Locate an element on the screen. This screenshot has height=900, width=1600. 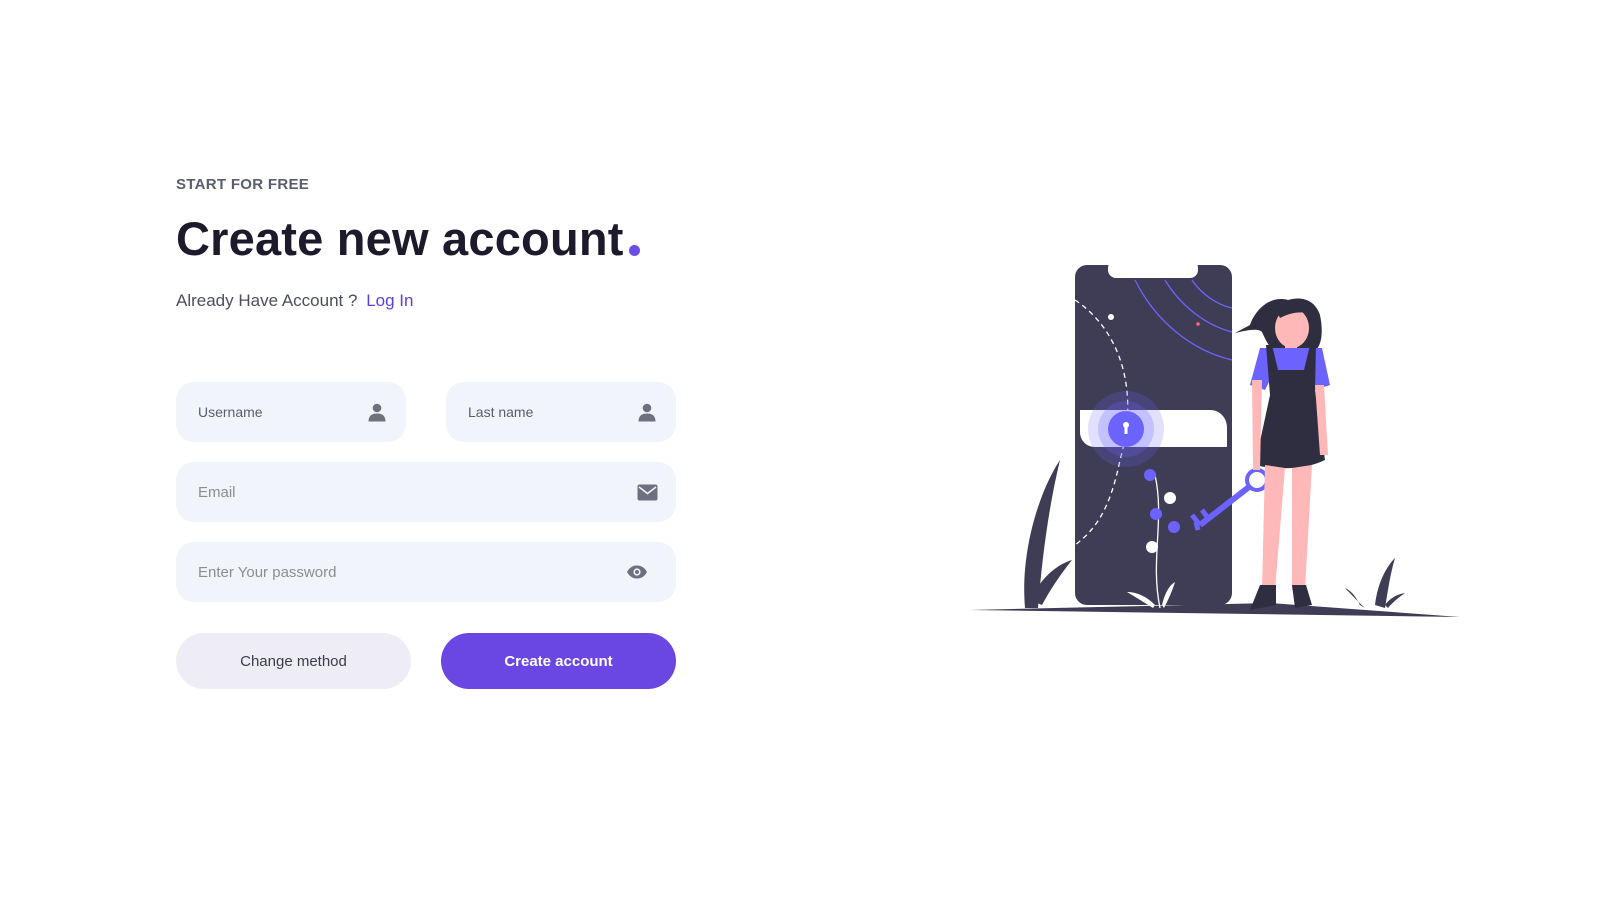
phone-notch is located at coordinates (1153, 269).